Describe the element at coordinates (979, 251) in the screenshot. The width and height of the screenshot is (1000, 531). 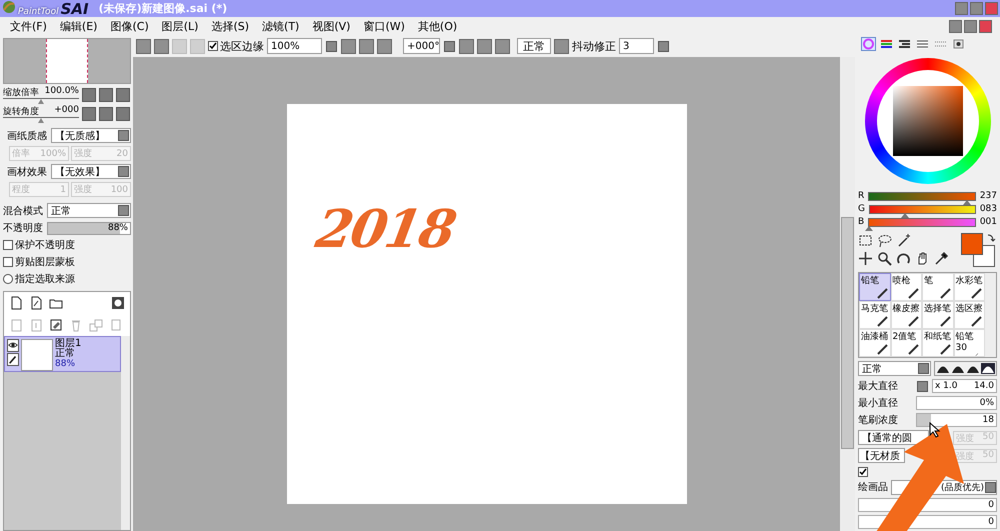
I see `color-swatches` at that location.